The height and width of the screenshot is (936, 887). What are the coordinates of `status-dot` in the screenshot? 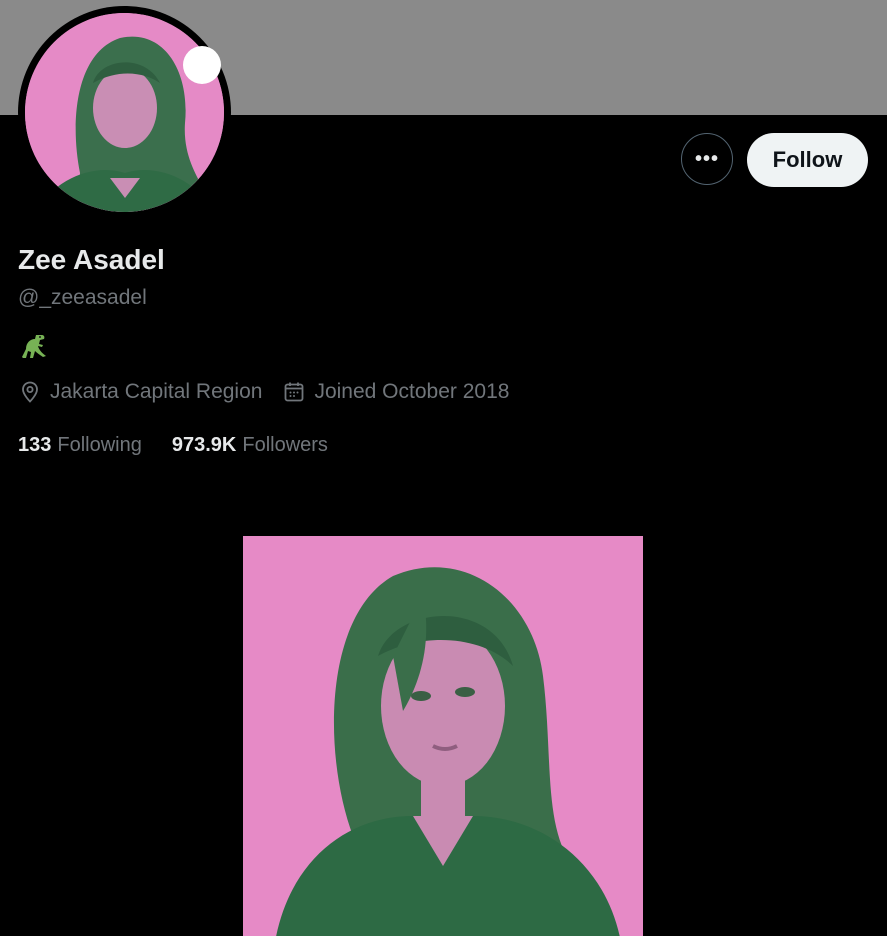 It's located at (202, 65).